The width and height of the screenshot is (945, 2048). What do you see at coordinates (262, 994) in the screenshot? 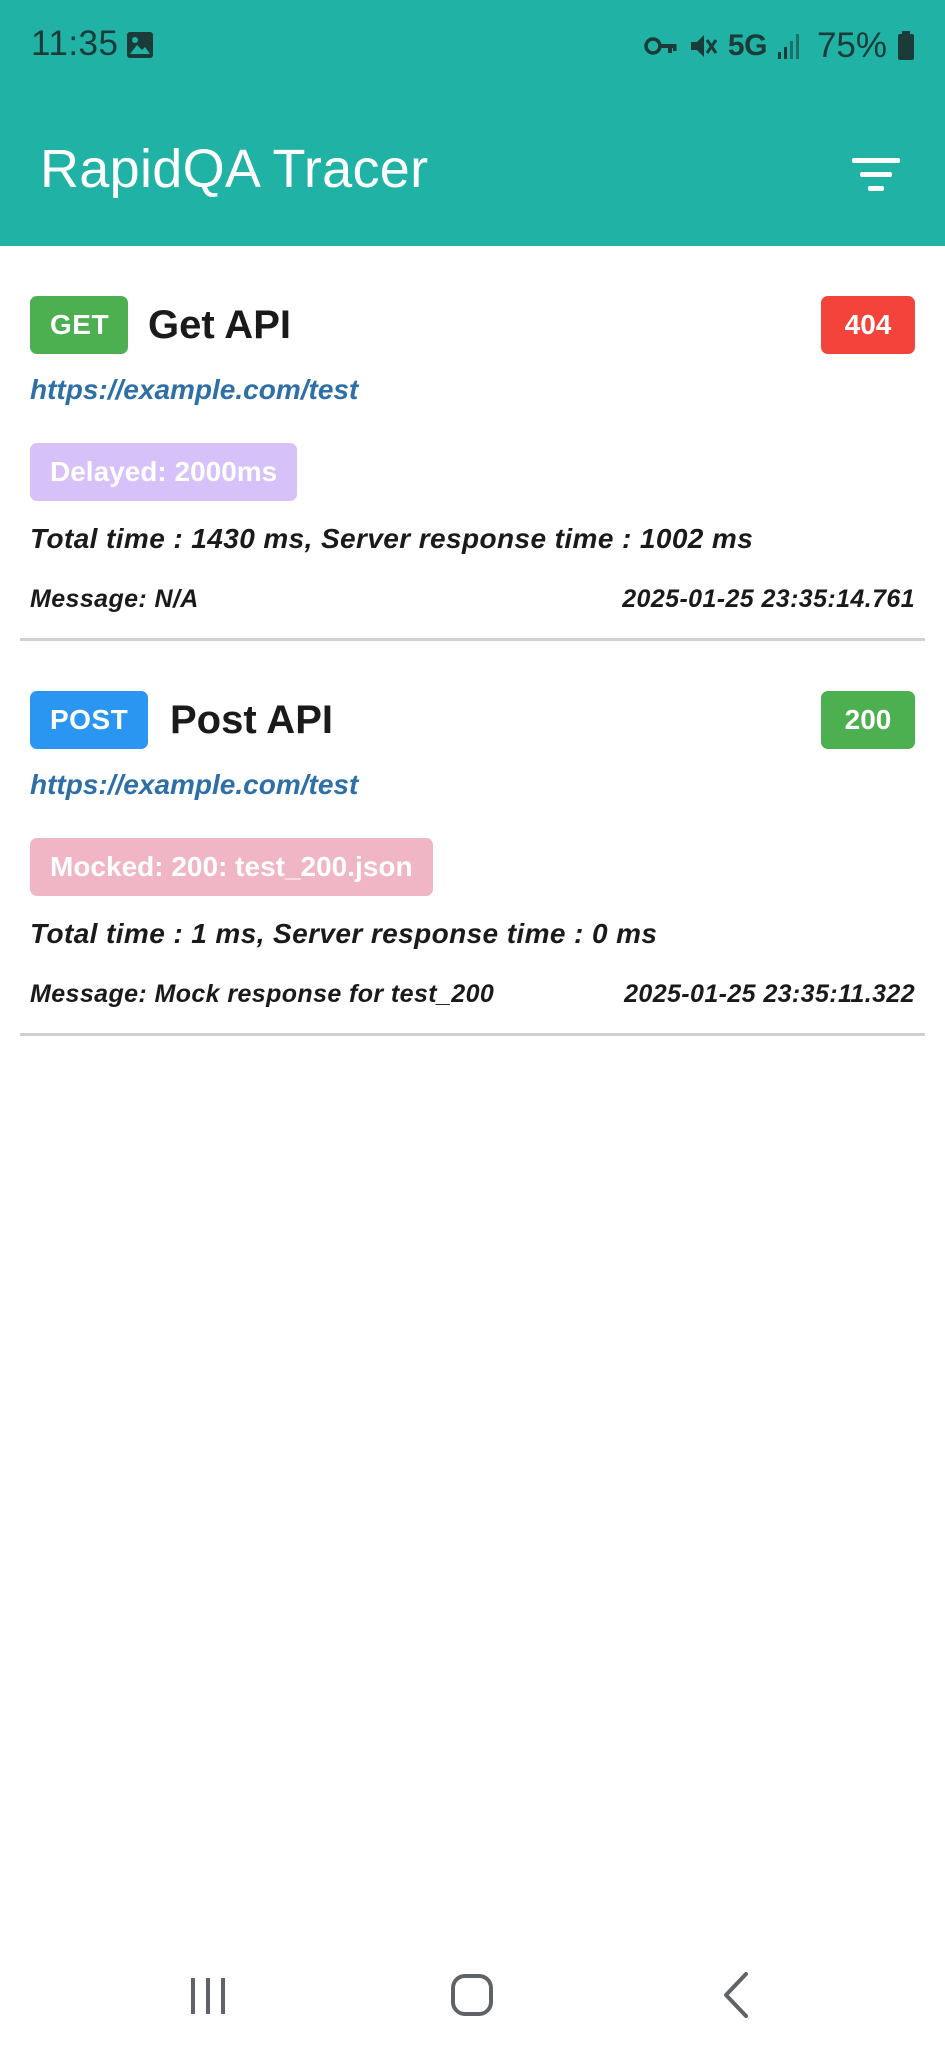
I see `message-text: Message: Mock response for test_200` at bounding box center [262, 994].